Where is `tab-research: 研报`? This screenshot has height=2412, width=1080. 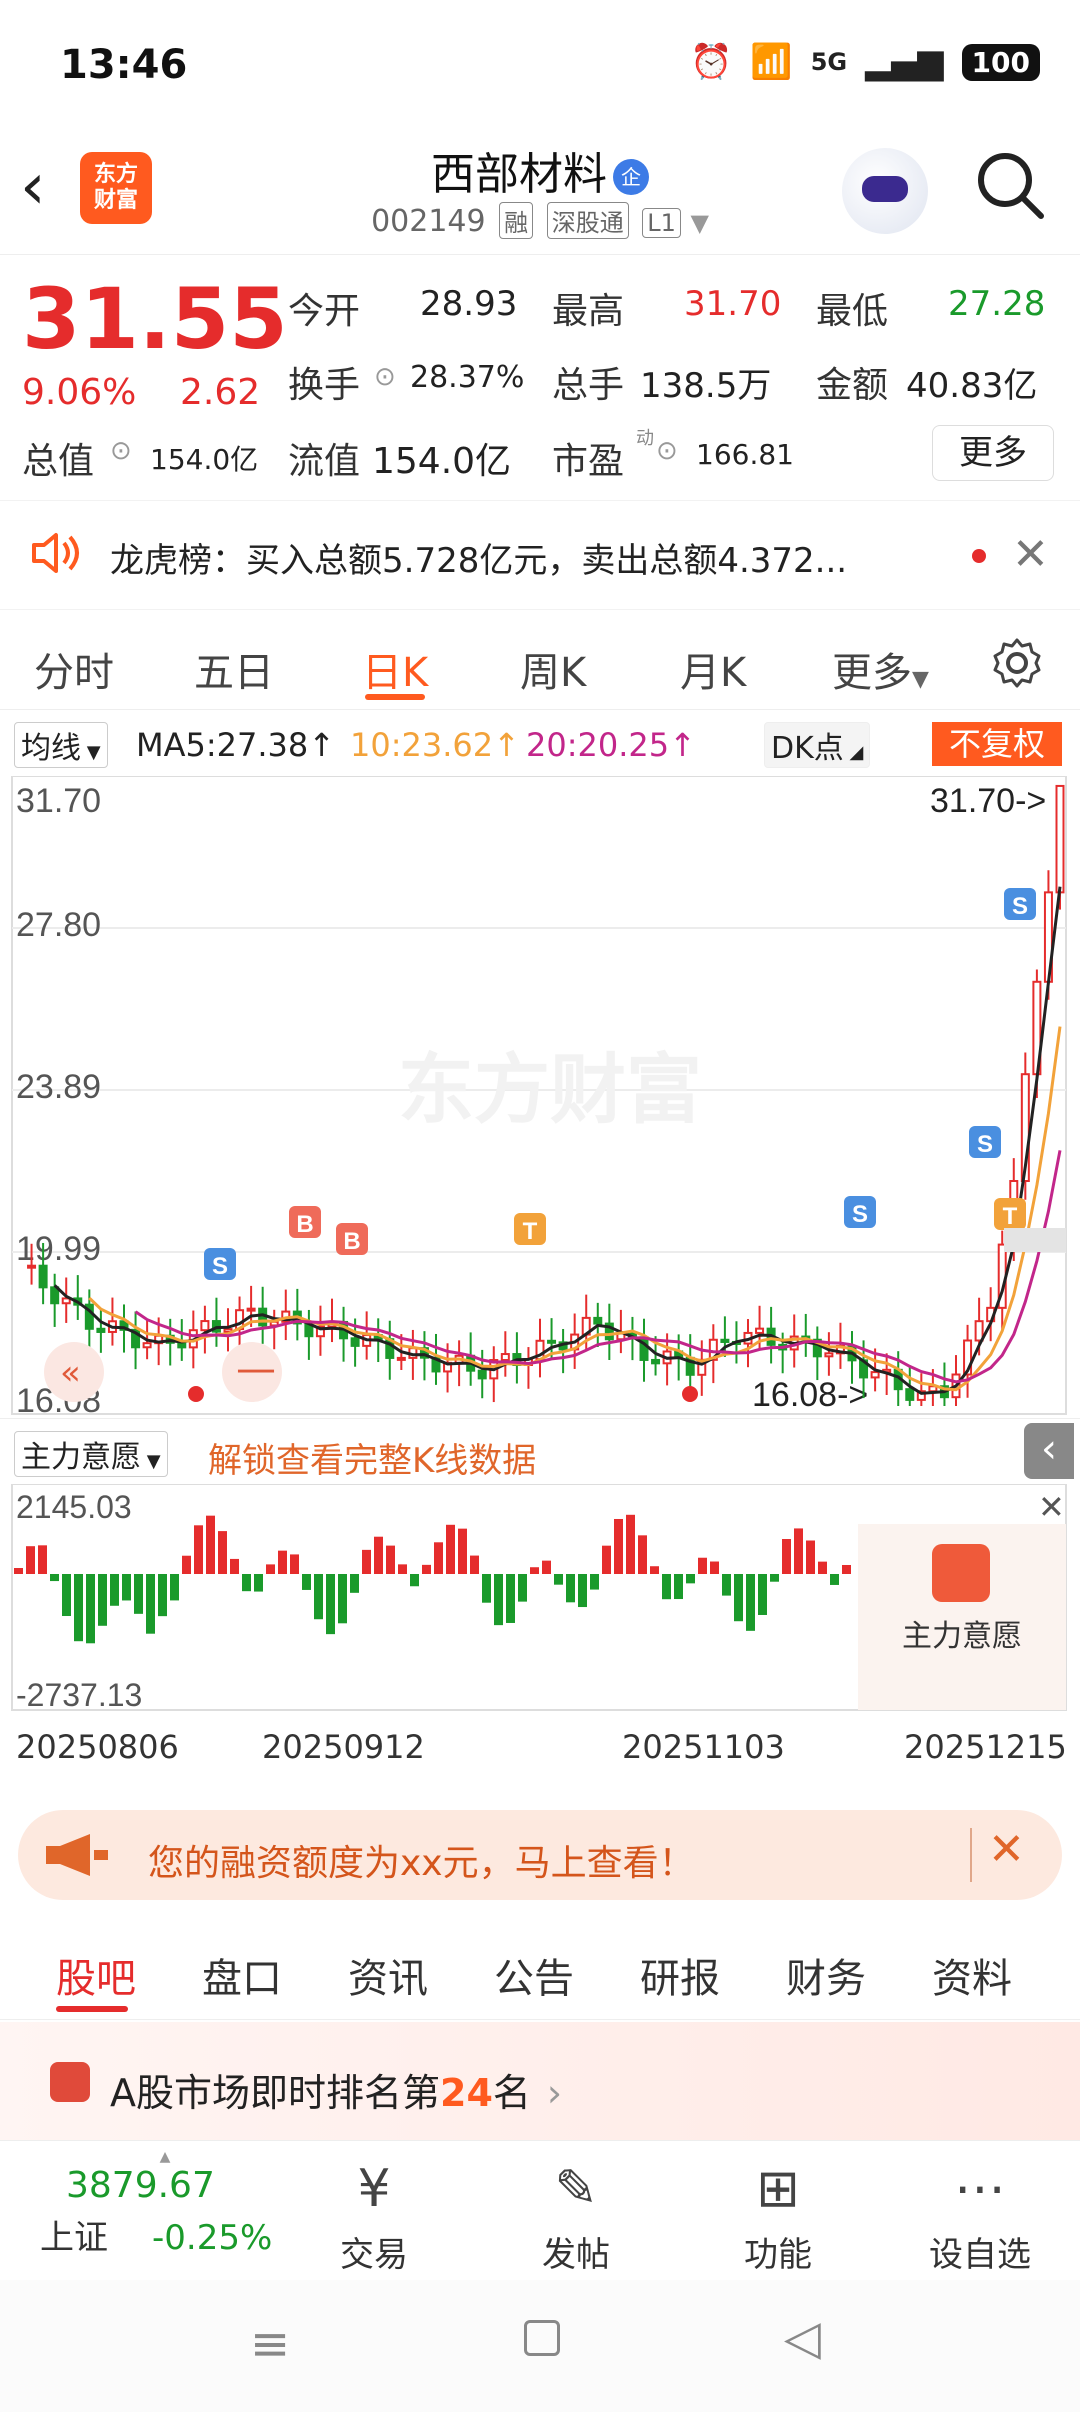 tab-research: 研报 is located at coordinates (680, 1975).